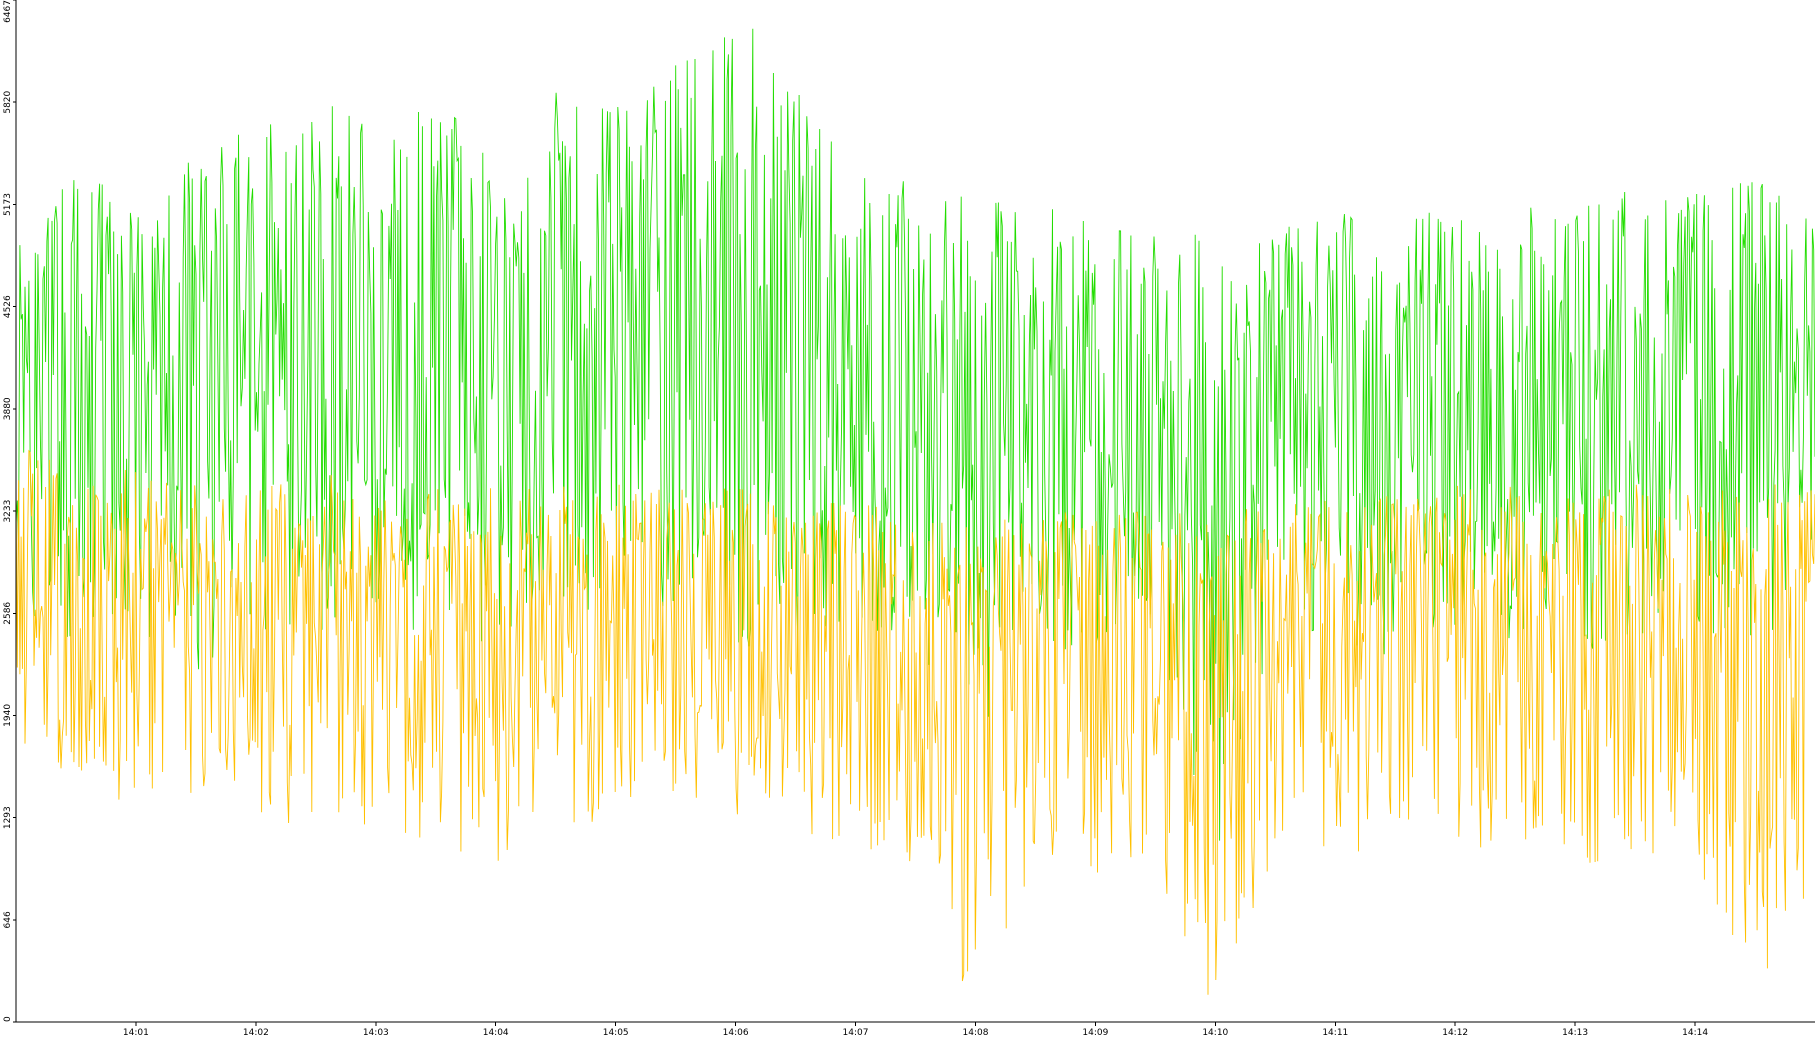 Image resolution: width=1815 pixels, height=1039 pixels. What do you see at coordinates (1455, 1033) in the screenshot?
I see `x-tick-label: 14:12` at bounding box center [1455, 1033].